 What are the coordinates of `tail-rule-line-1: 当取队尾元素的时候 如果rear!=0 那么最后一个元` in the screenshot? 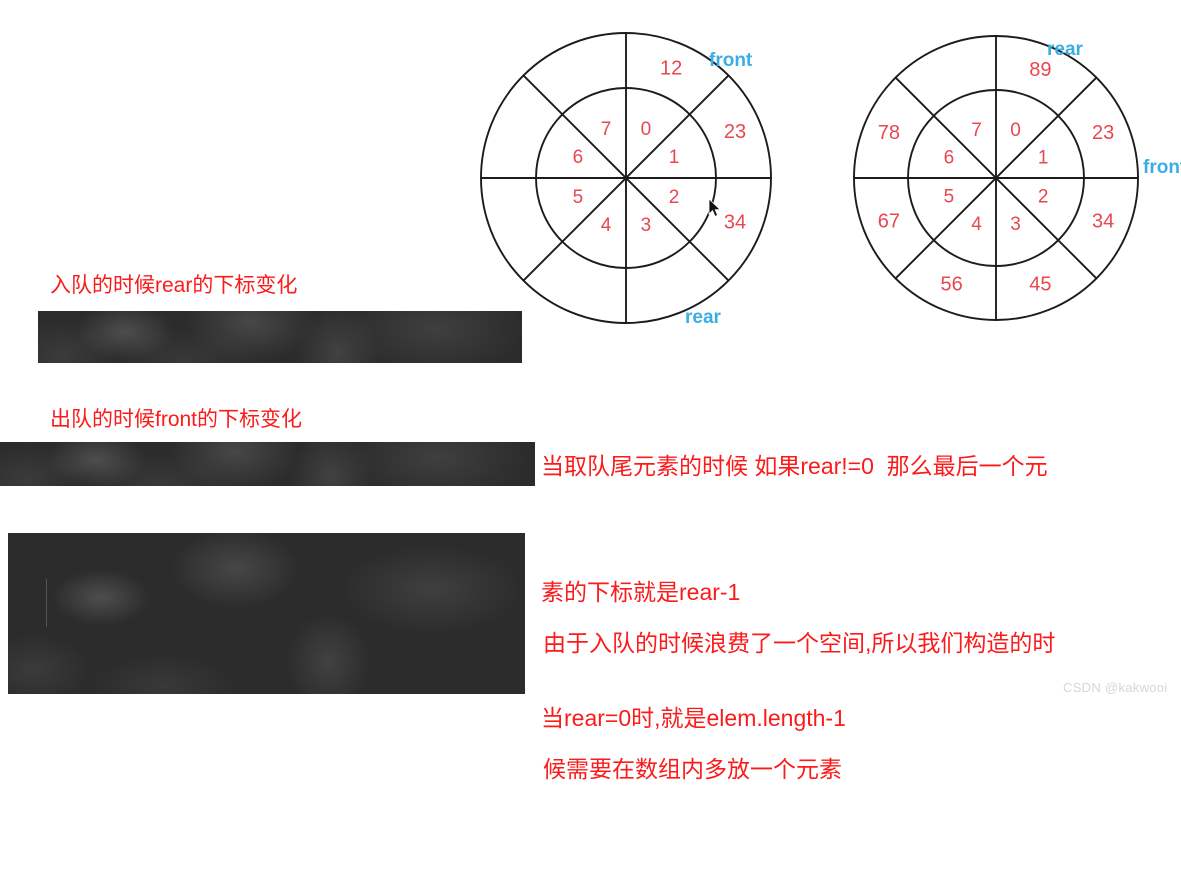 It's located at (794, 466).